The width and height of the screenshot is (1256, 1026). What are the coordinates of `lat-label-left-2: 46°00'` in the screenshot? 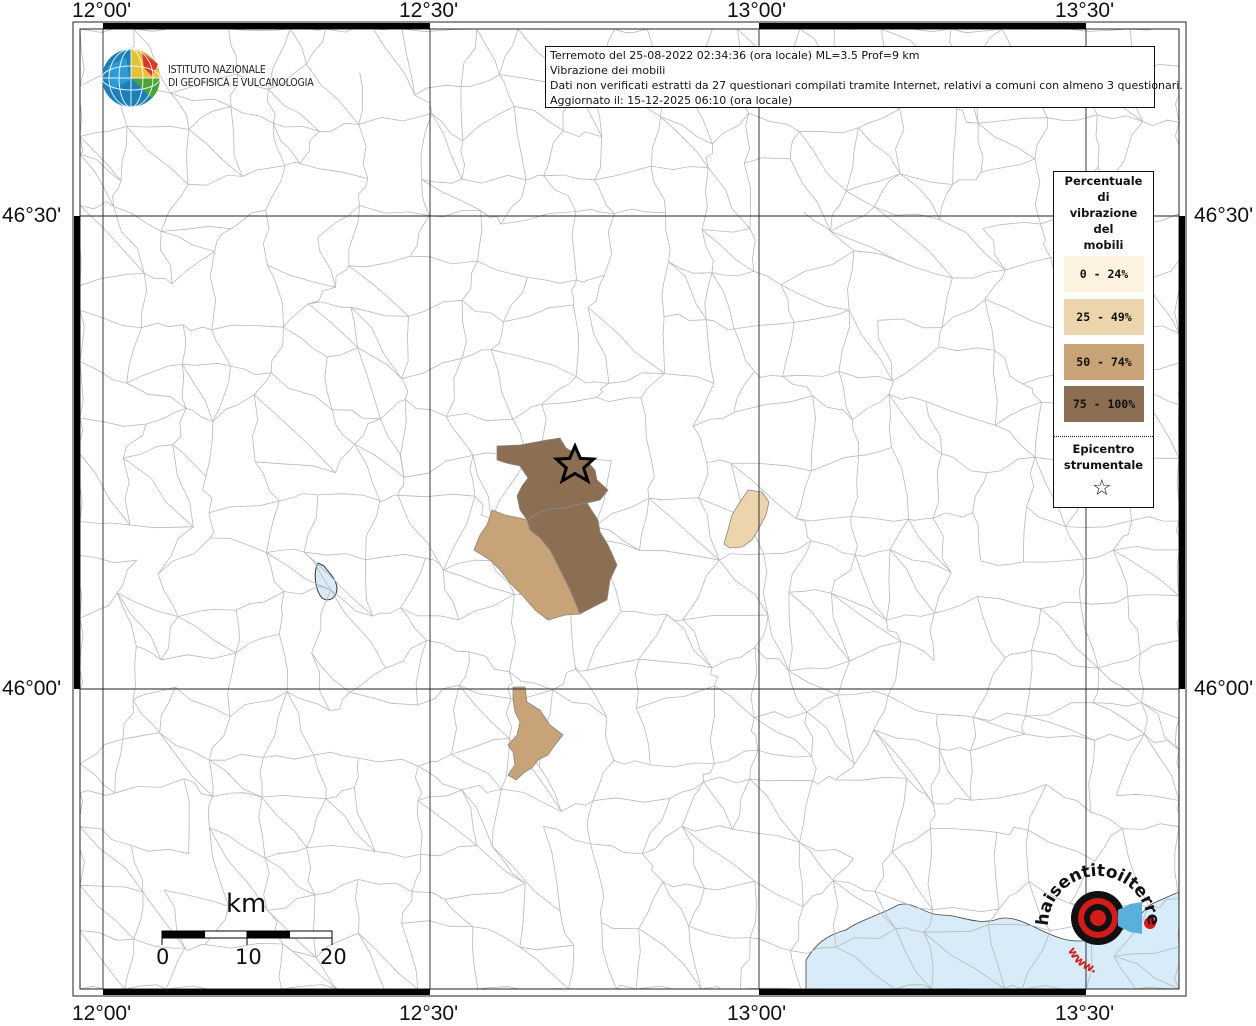 It's located at (32, 688).